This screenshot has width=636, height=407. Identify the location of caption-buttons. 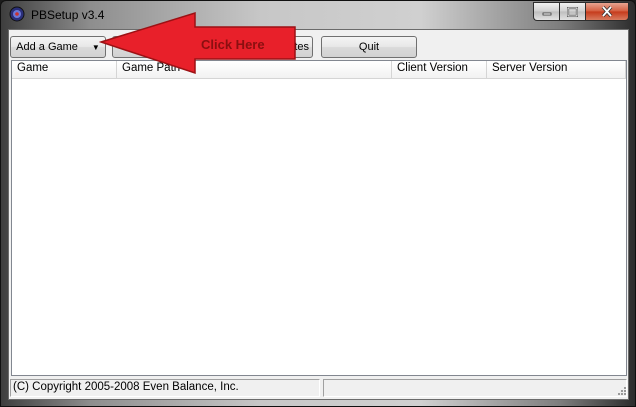
(581, 12).